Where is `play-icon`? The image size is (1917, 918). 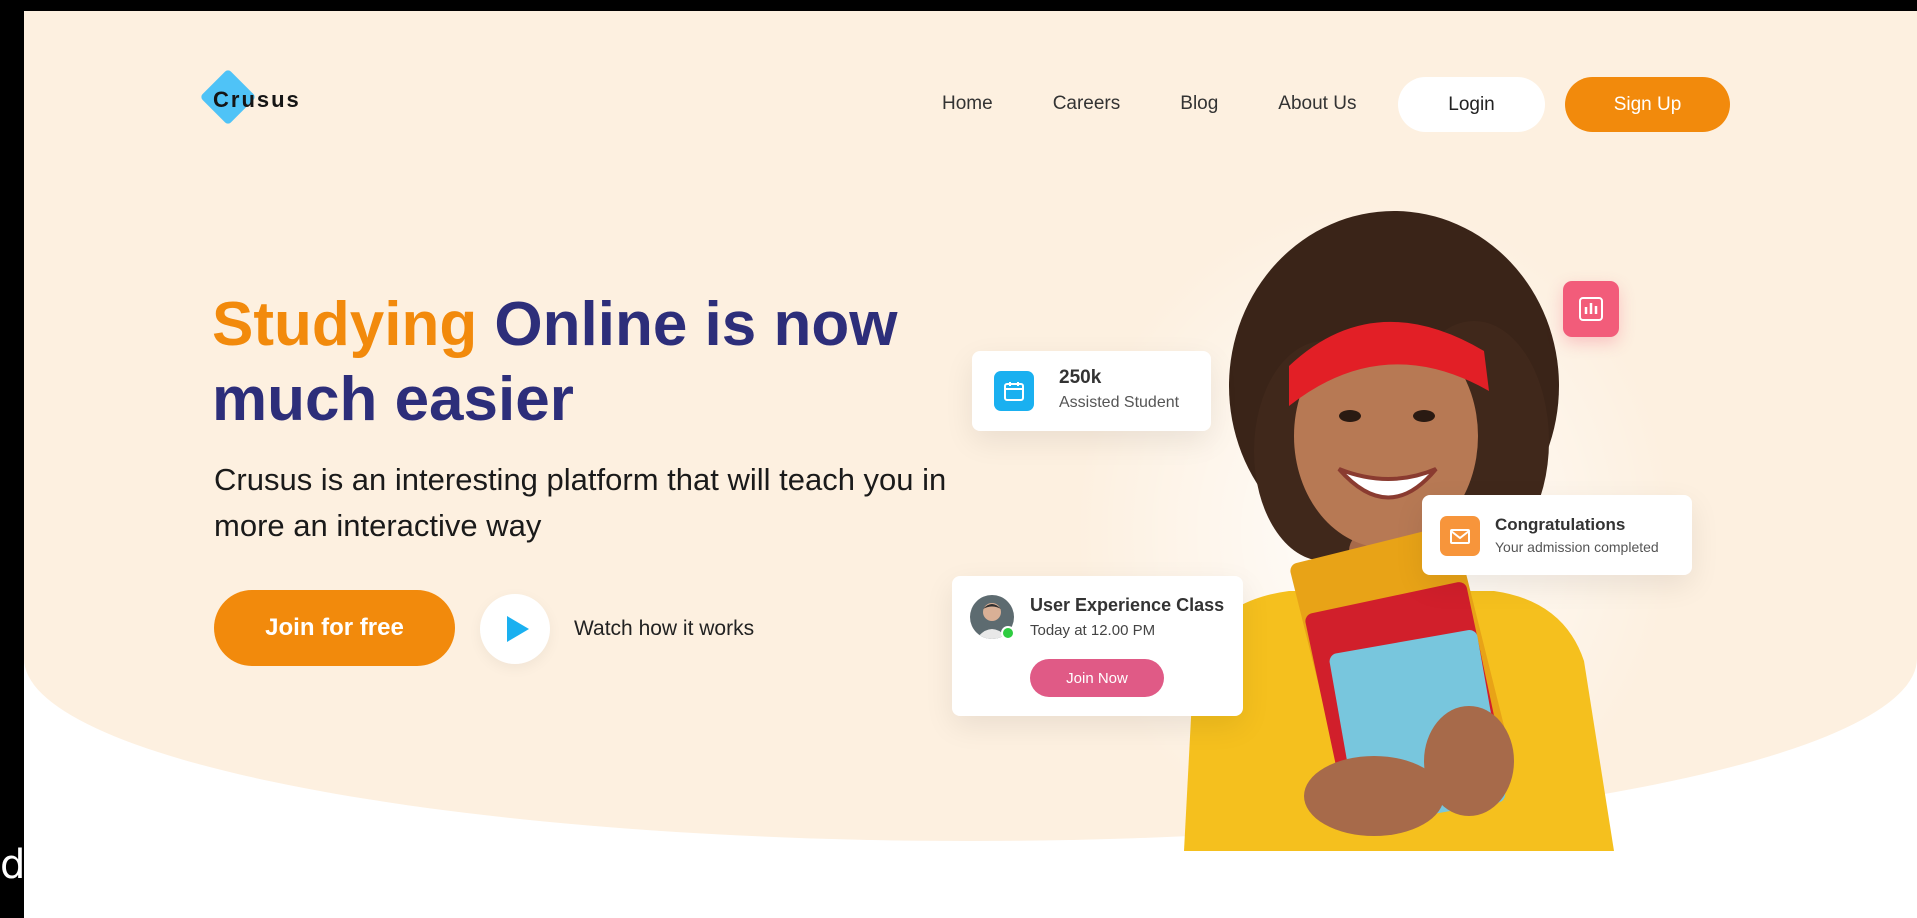 play-icon is located at coordinates (518, 629).